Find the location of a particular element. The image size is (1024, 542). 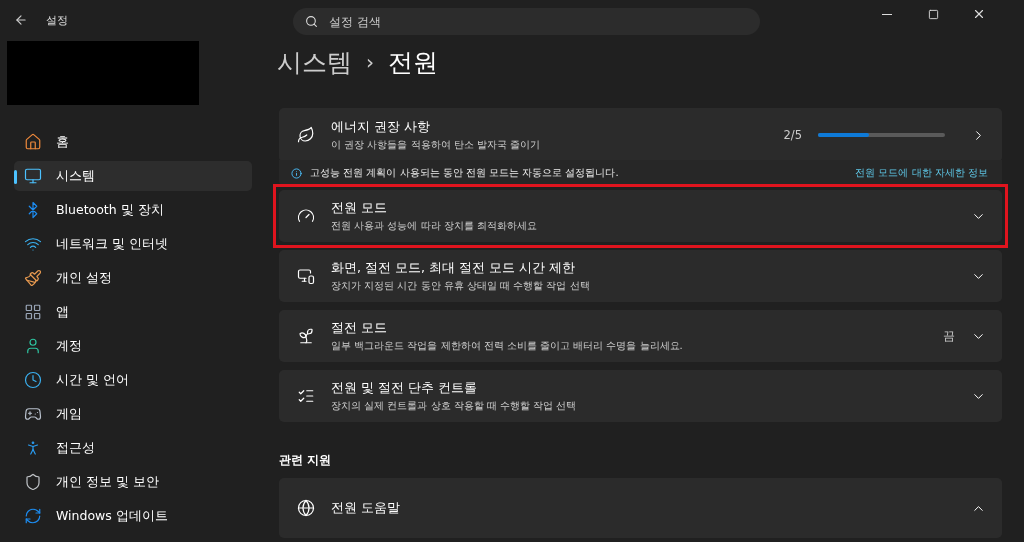

screen-icon is located at coordinates (306, 276).